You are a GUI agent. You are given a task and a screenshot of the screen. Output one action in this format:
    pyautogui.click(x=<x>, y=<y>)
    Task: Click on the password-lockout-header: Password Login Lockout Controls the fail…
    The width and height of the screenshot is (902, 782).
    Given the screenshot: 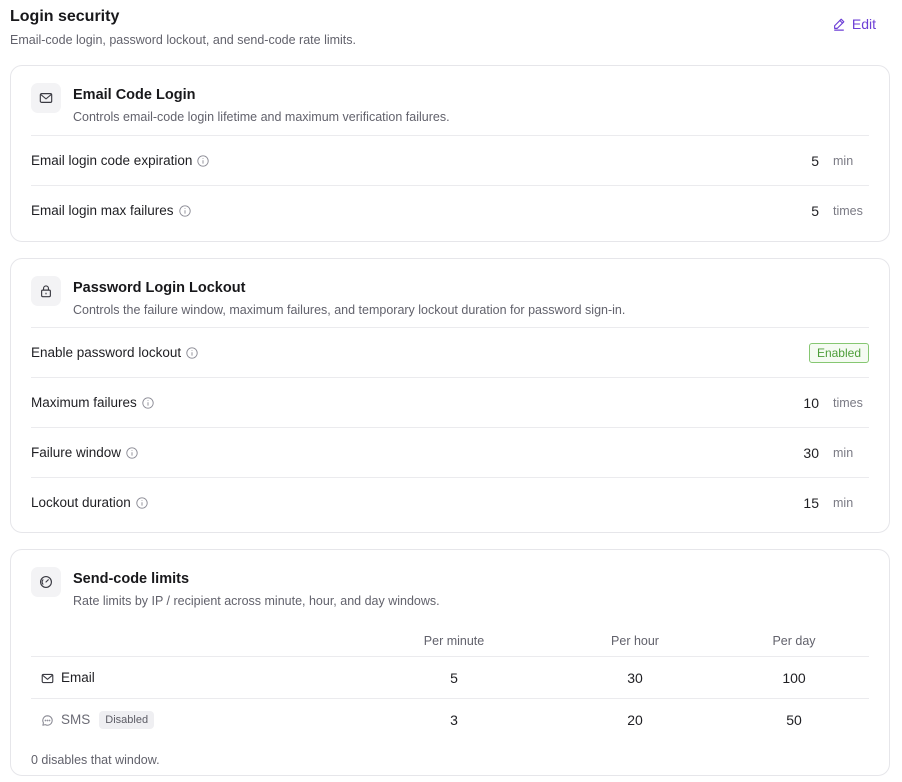 What is the action you would take?
    pyautogui.click(x=450, y=303)
    